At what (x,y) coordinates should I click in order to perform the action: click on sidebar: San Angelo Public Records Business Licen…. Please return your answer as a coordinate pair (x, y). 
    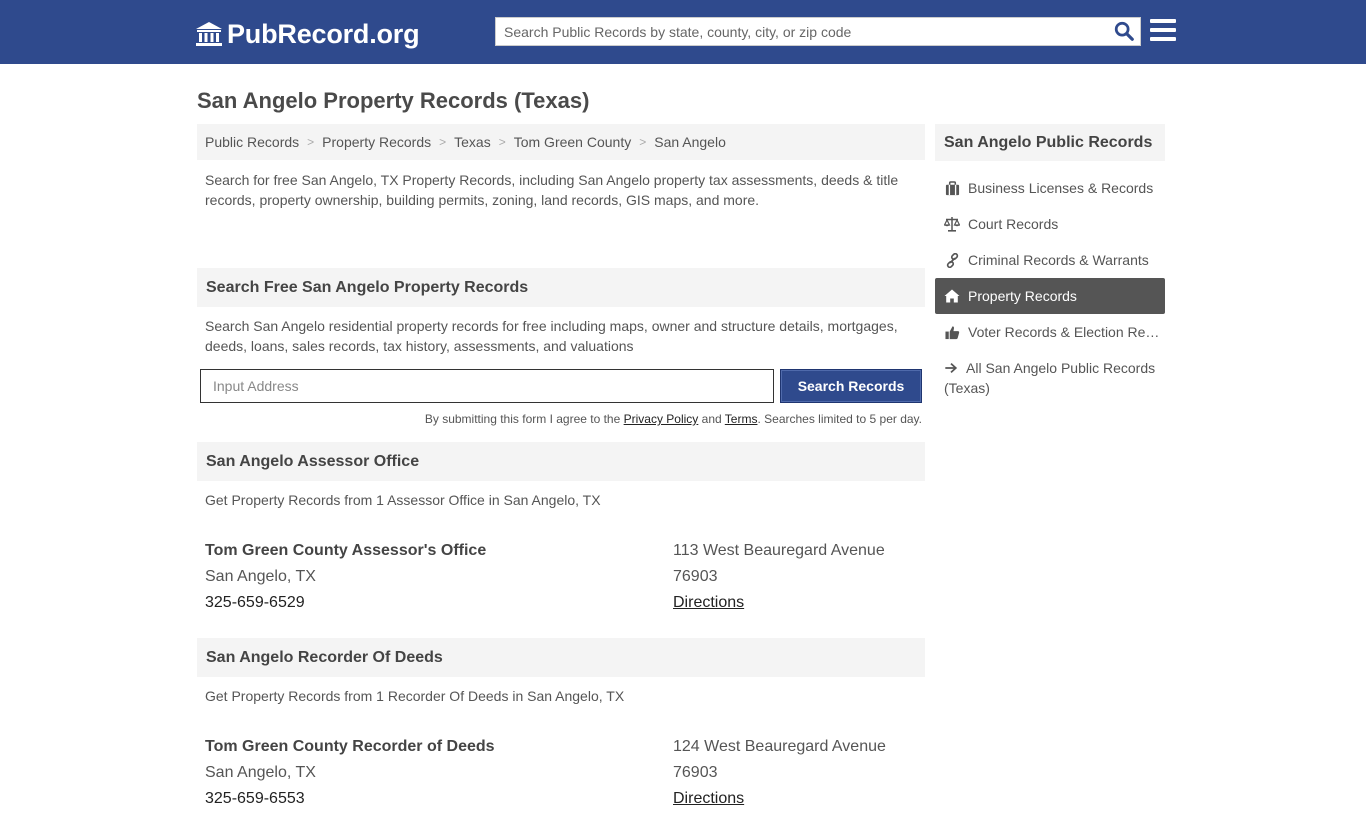
    Looking at the image, I should click on (1050, 261).